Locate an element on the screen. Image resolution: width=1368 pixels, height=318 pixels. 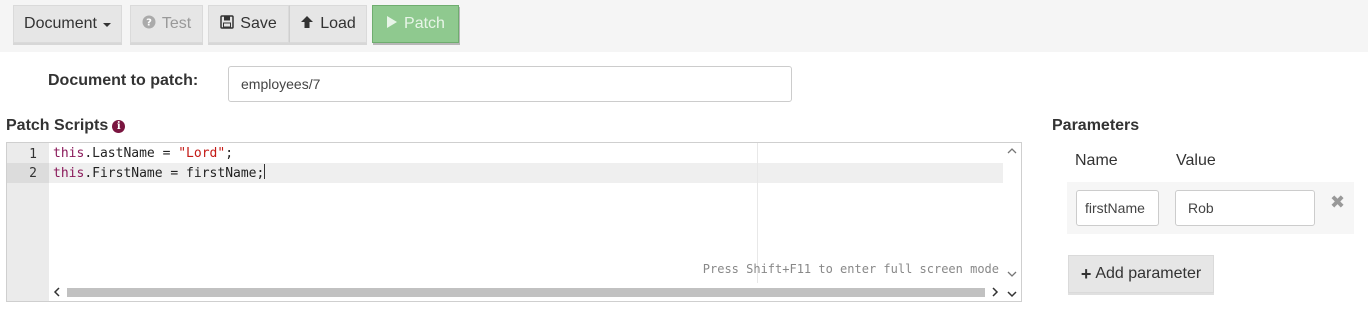
save-button: Save is located at coordinates (248, 24).